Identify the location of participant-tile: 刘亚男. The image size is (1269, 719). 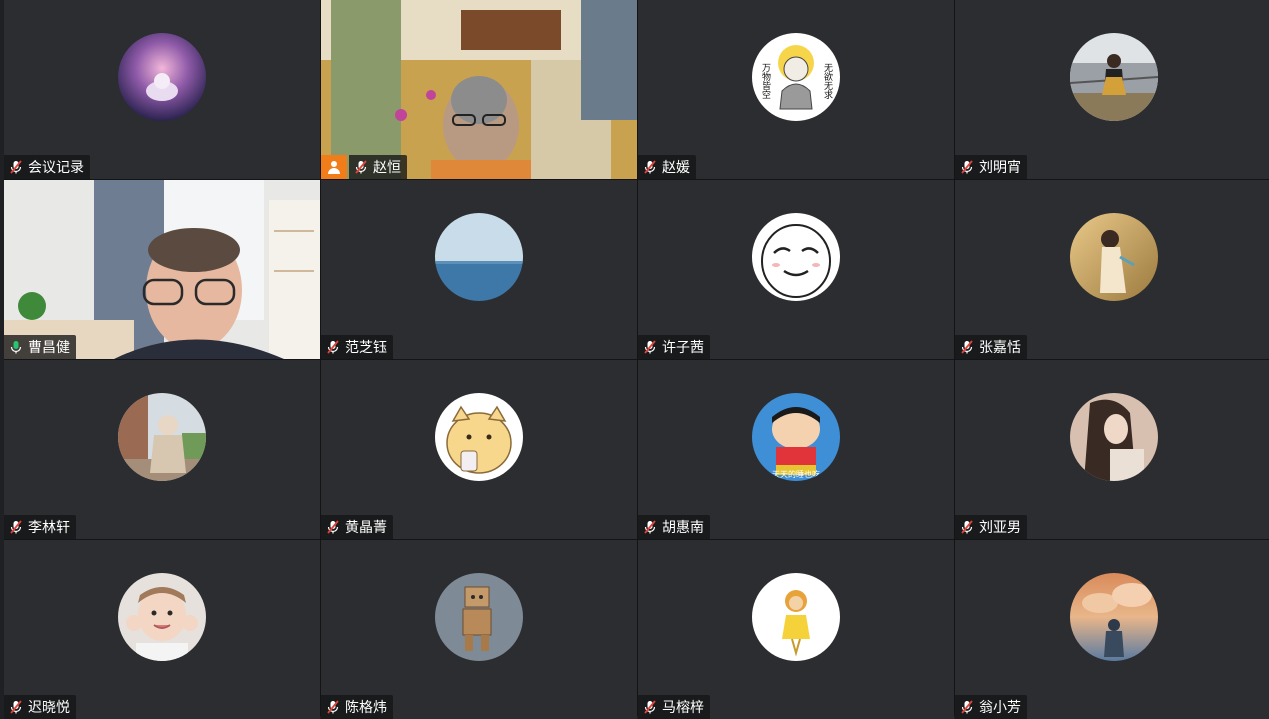
(1112, 449).